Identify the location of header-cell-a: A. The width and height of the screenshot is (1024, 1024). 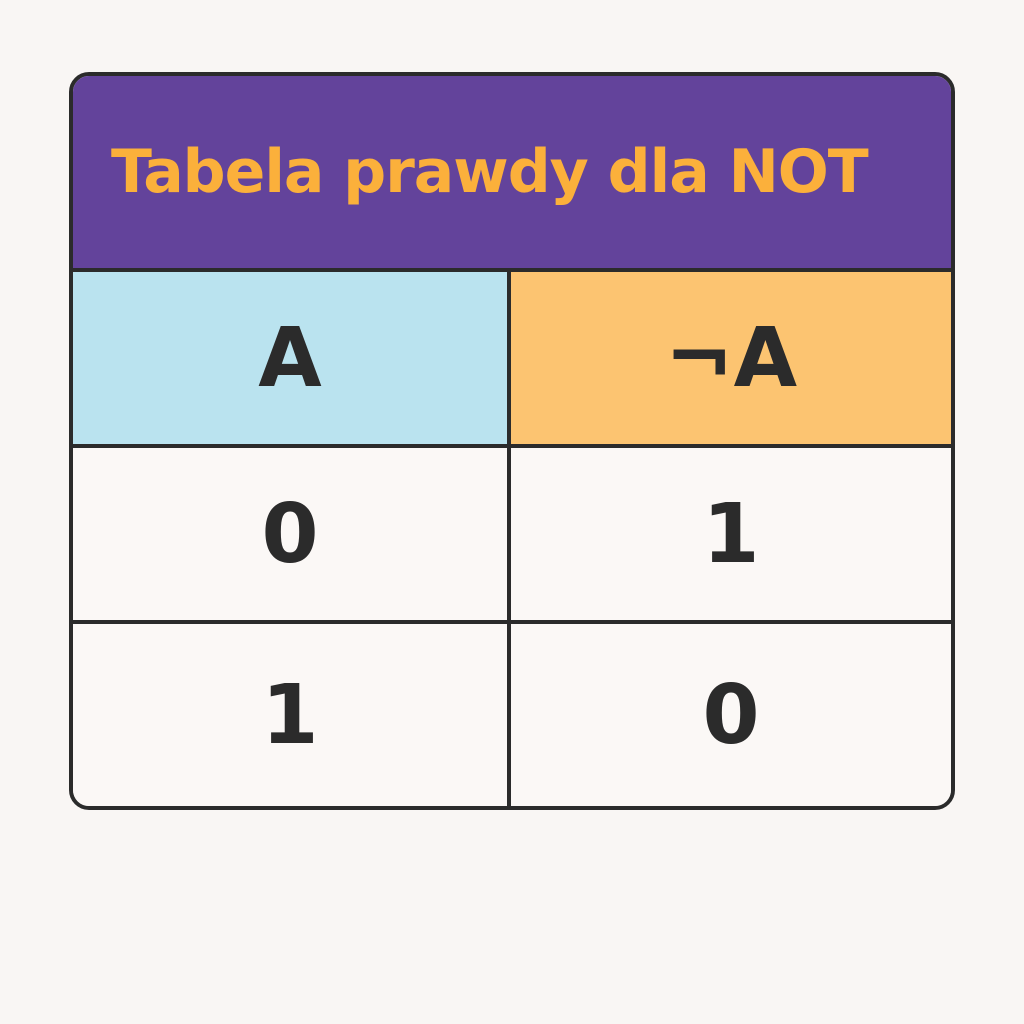
(292, 358).